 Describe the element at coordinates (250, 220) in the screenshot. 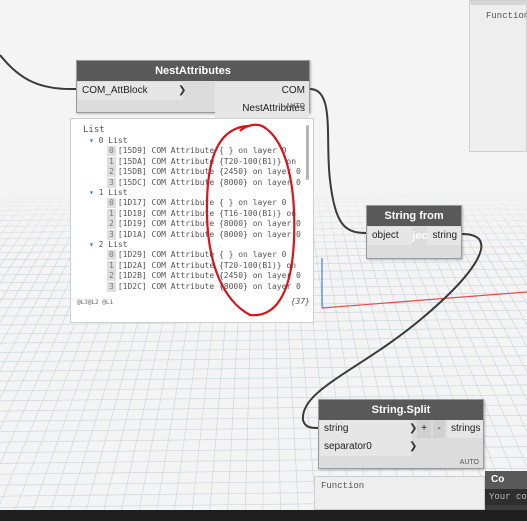

I see `annotation-circle` at that location.